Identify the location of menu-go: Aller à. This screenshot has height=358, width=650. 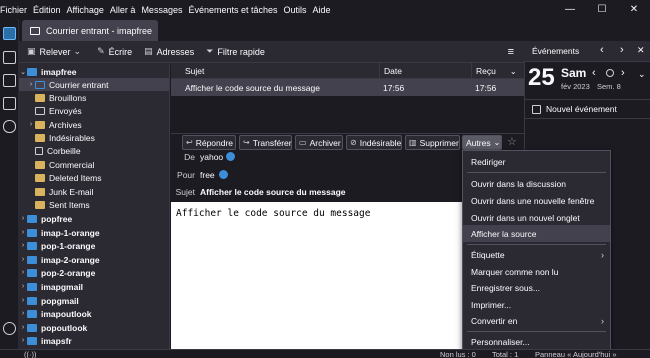
(123, 10).